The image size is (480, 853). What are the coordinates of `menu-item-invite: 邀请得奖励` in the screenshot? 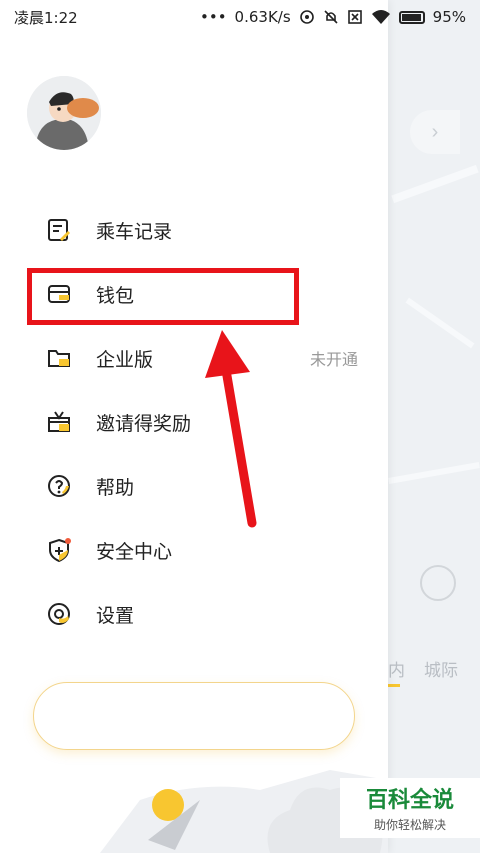 It's located at (194, 422).